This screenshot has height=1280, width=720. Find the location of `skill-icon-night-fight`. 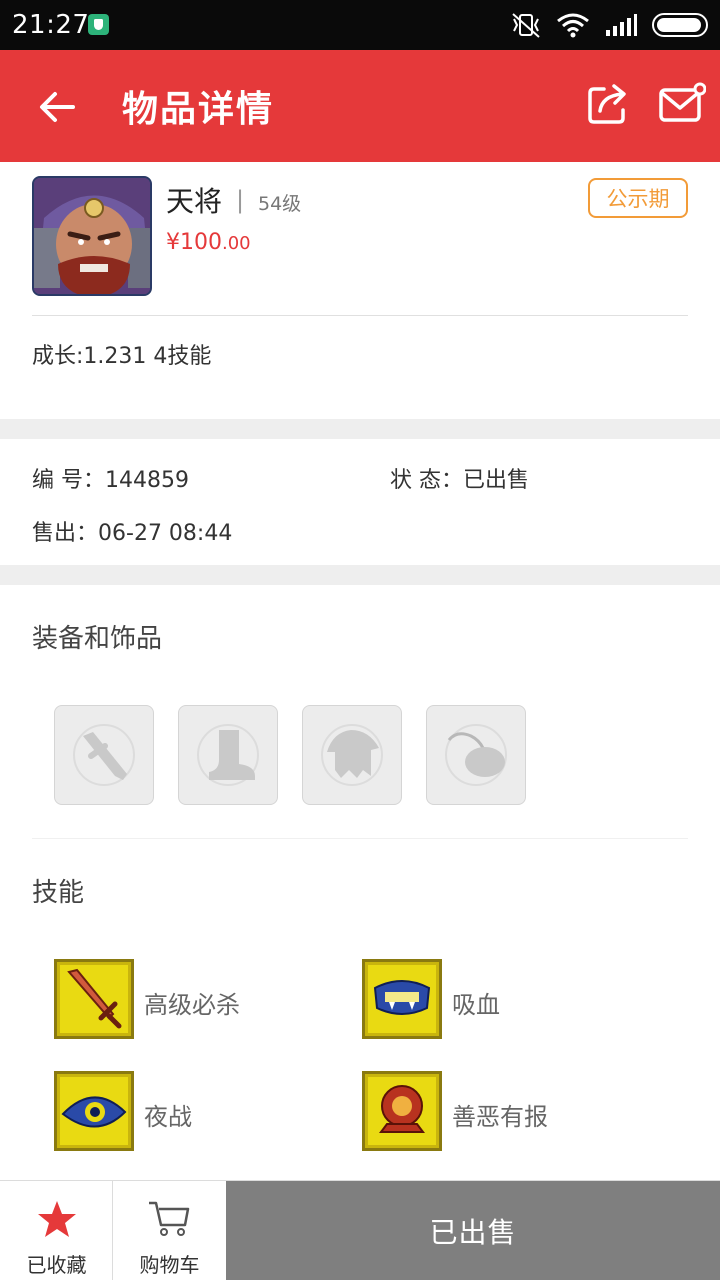

skill-icon-night-fight is located at coordinates (94, 1111).